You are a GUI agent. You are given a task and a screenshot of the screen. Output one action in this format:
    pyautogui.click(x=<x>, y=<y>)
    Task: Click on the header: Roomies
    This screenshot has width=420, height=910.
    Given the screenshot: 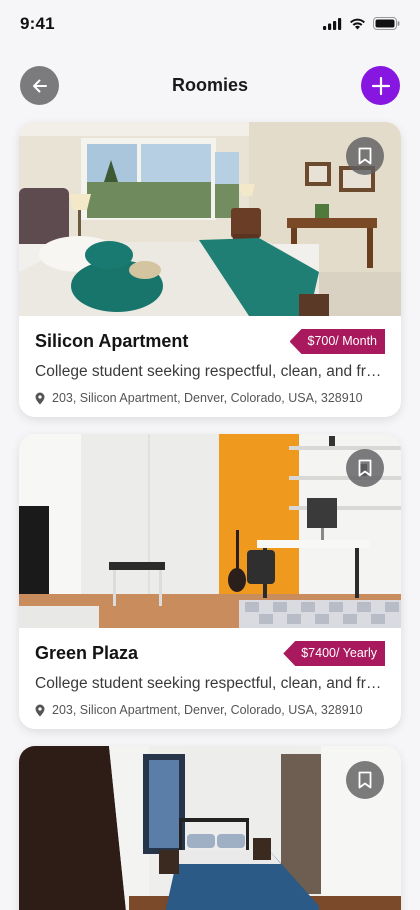 What is the action you would take?
    pyautogui.click(x=210, y=86)
    